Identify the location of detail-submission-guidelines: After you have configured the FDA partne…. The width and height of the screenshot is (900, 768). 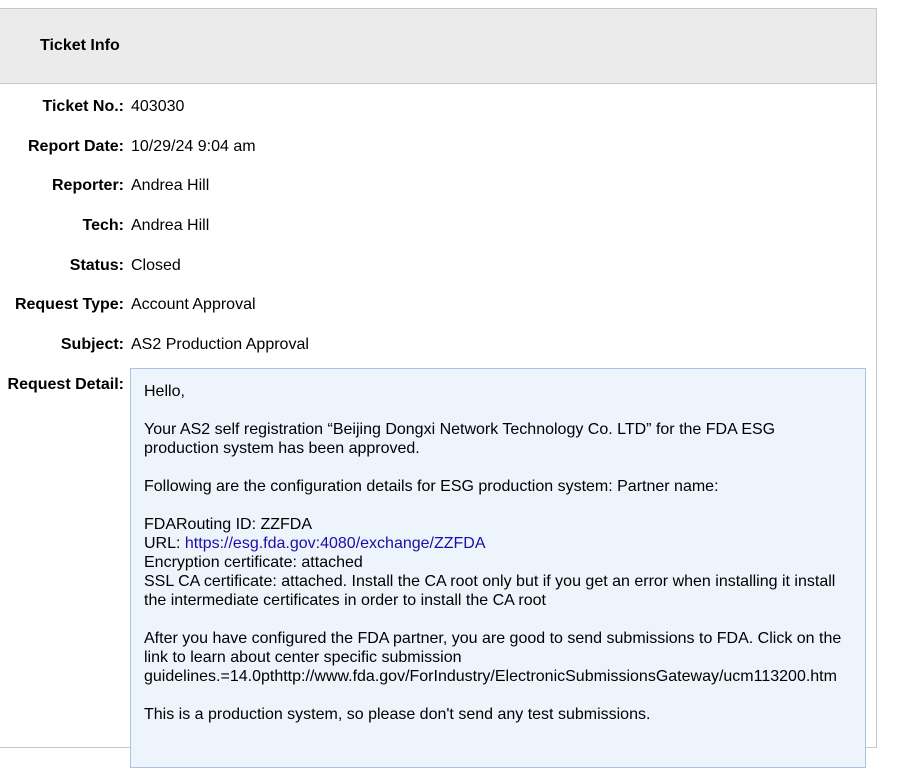
(493, 657).